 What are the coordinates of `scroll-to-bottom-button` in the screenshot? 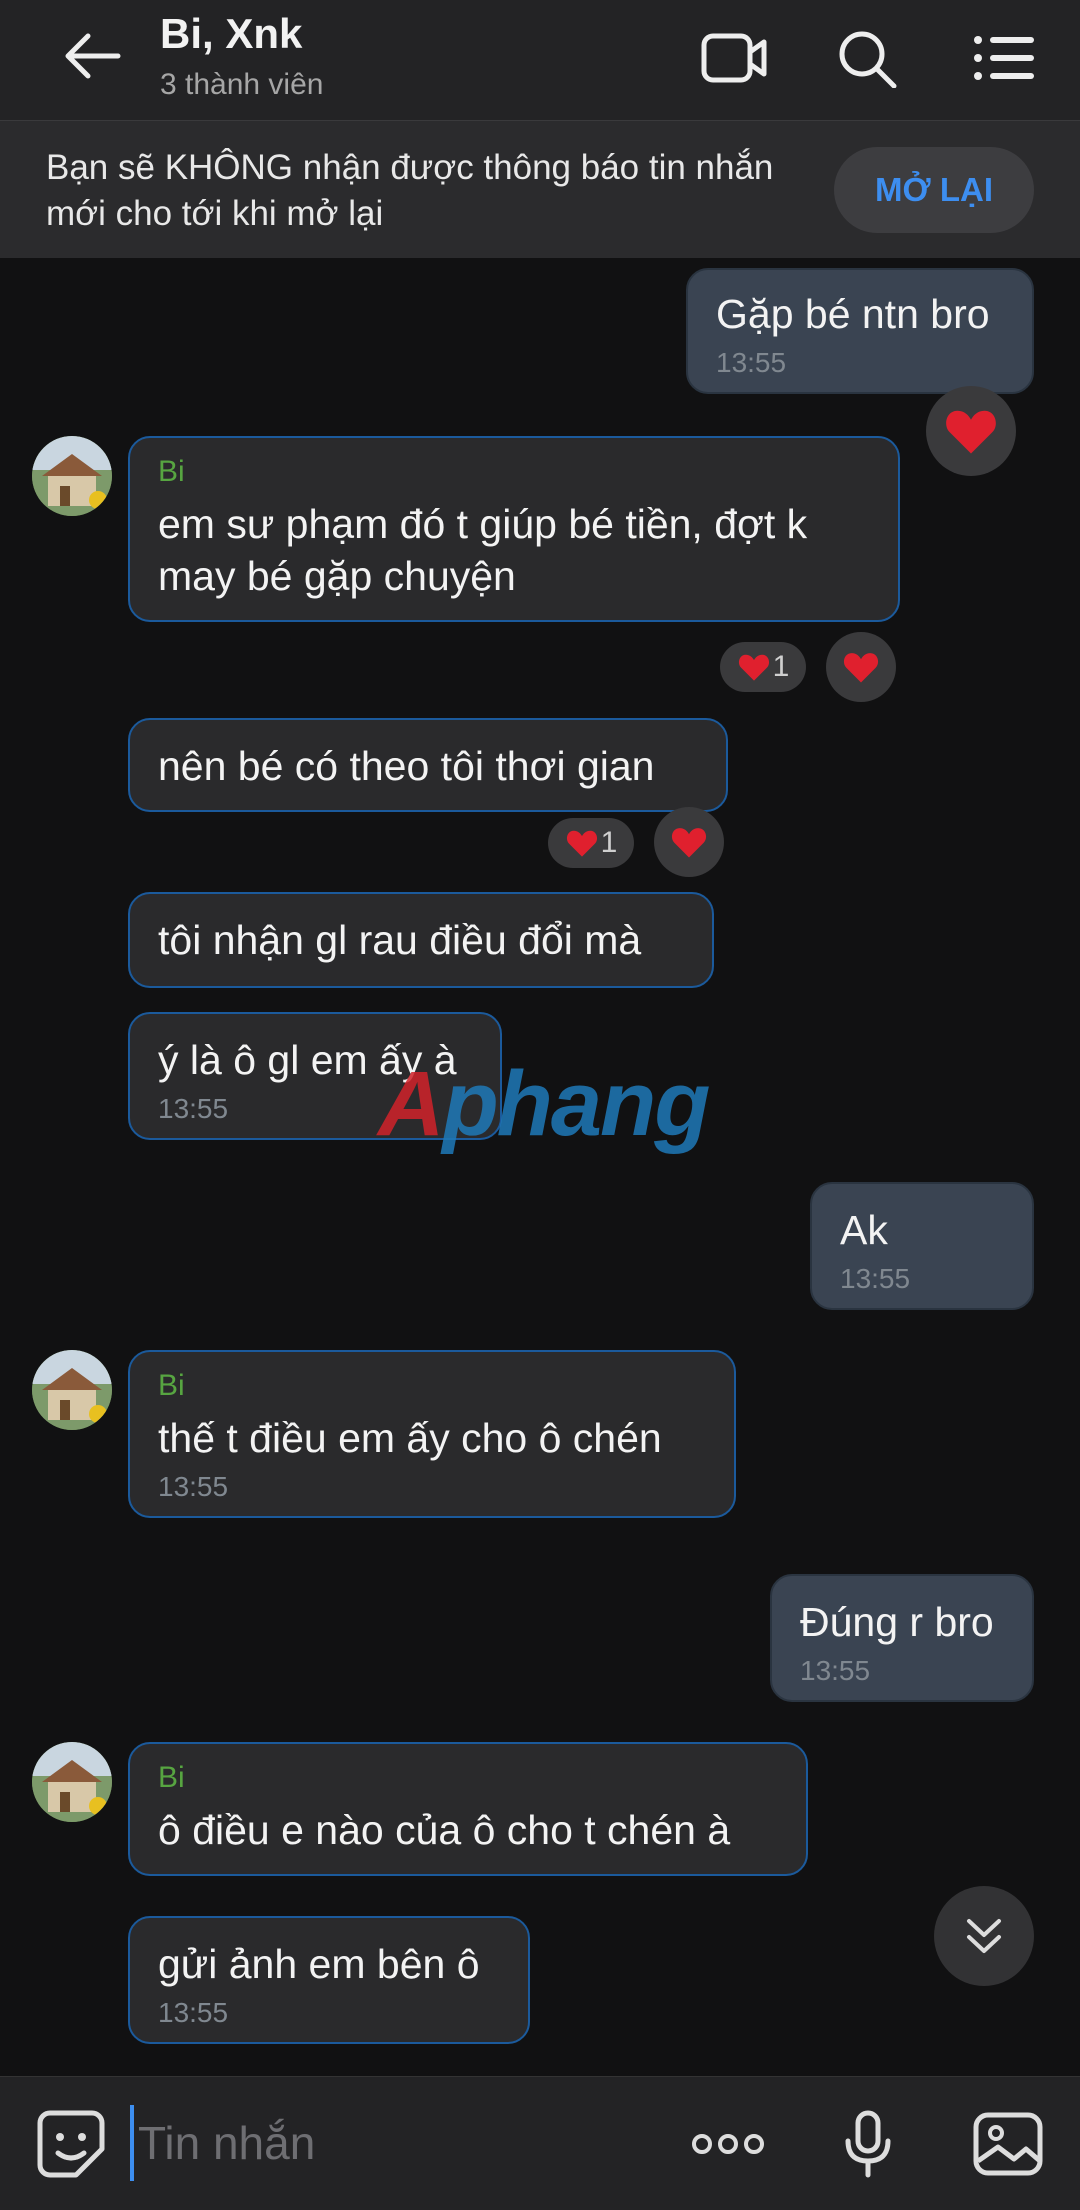 It's located at (984, 1936).